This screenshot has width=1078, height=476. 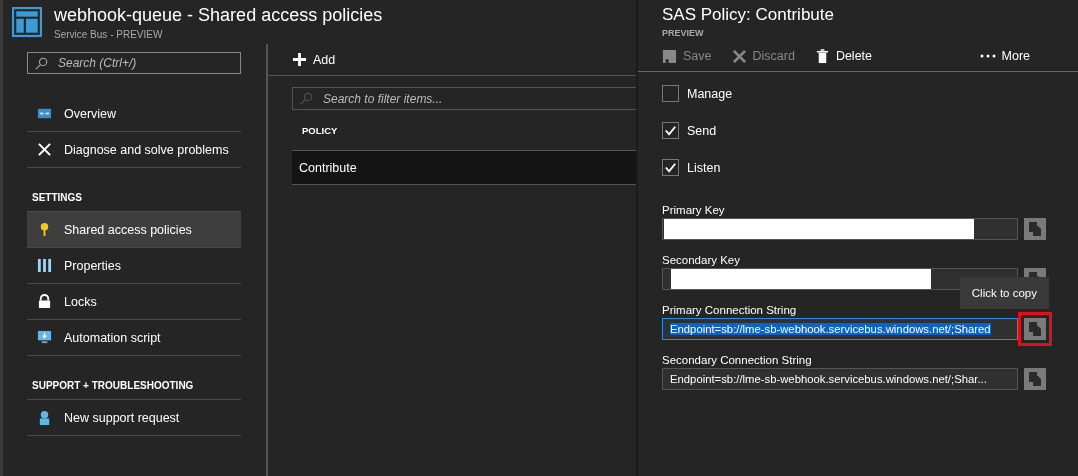 What do you see at coordinates (134, 114) in the screenshot?
I see `nav-item: Overview` at bounding box center [134, 114].